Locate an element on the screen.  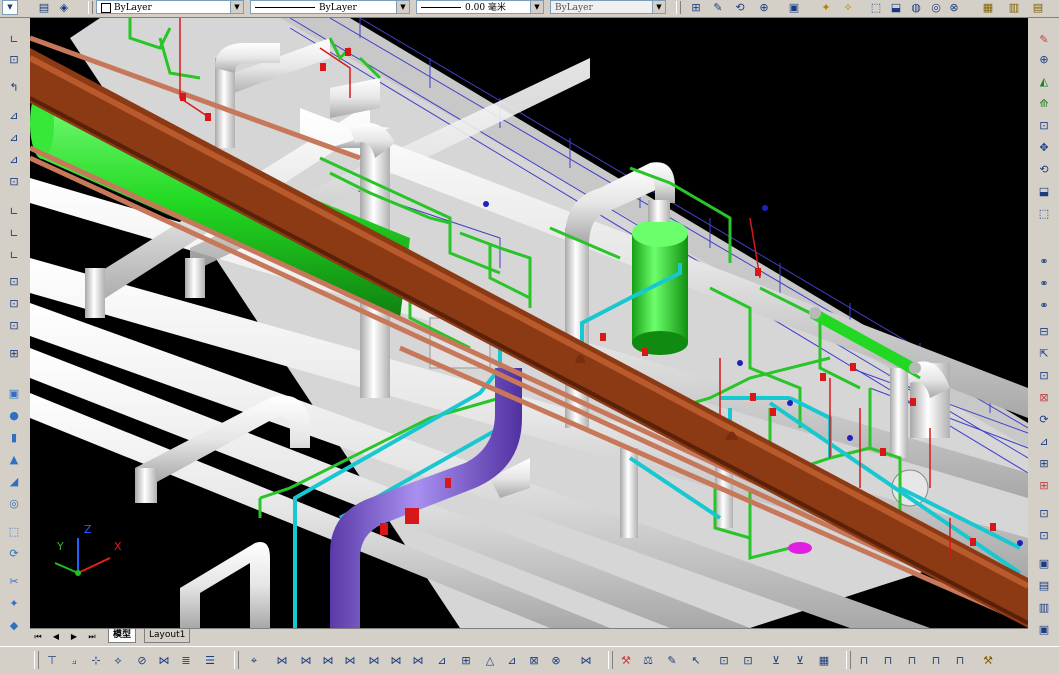
torus-icon: ◎ is located at coordinates (14, 503).